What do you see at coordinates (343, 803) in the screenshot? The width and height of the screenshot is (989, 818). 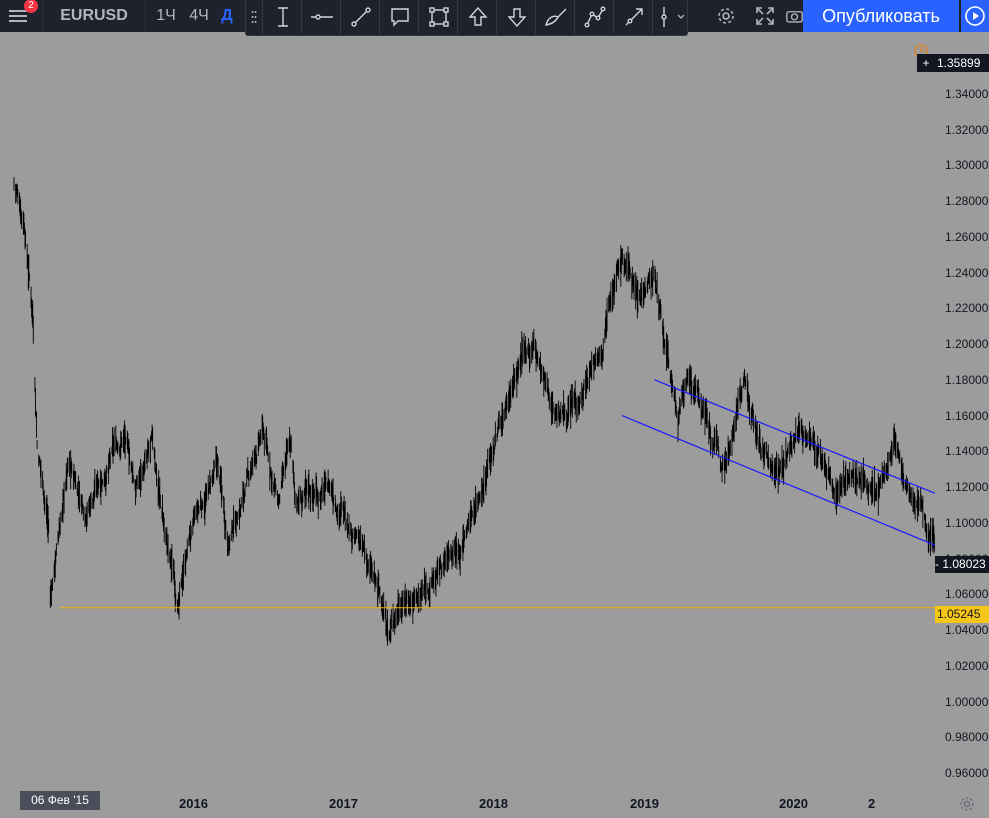 I see `time-tick: 2017` at bounding box center [343, 803].